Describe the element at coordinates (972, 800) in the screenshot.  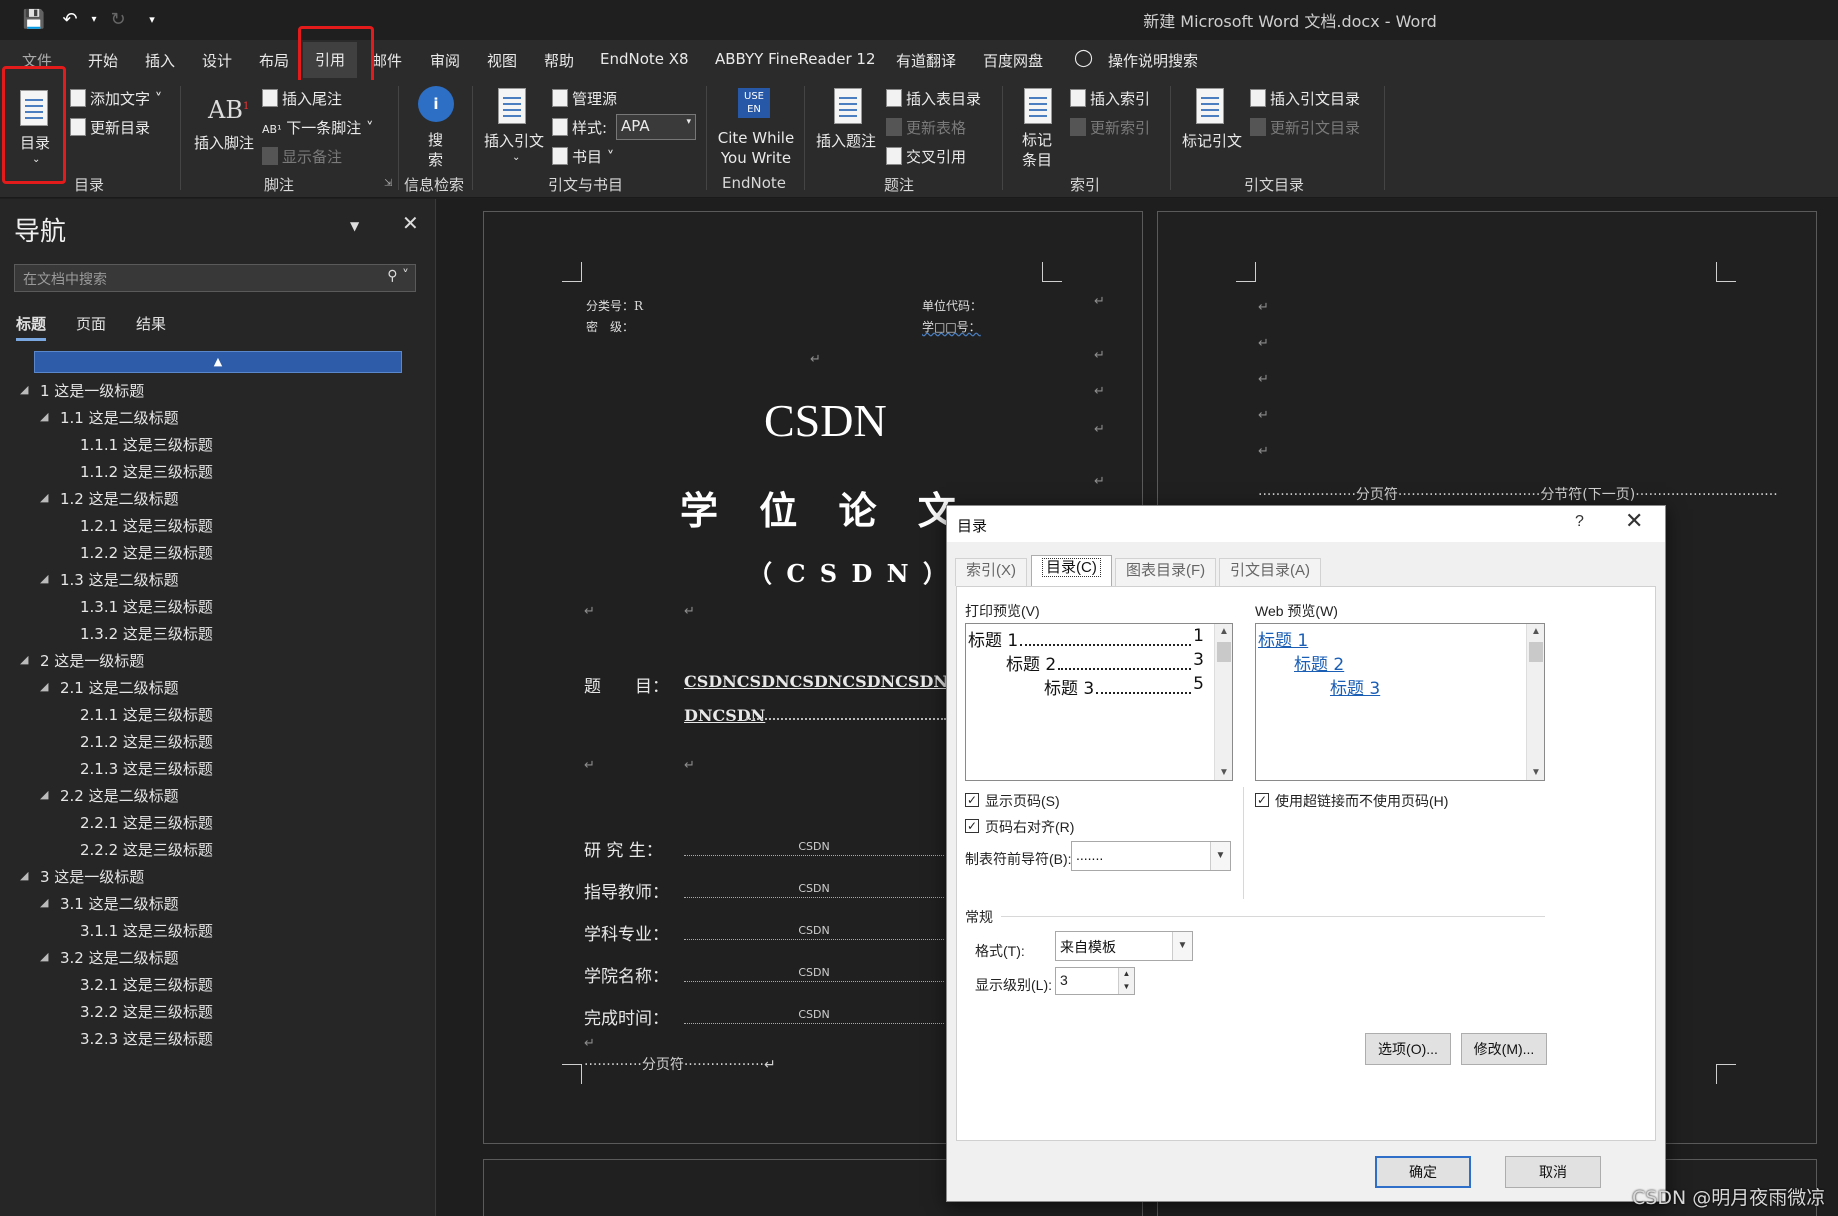
I see `show-page-numbers-checkbox: ✓` at that location.